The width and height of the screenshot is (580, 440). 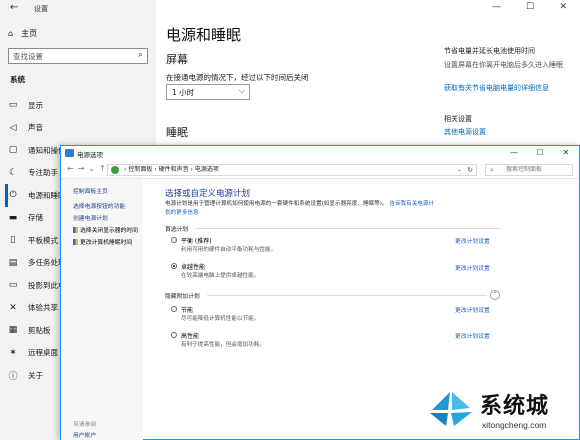 I want to click on plan-name: 平衡 (推荐), so click(x=196, y=241).